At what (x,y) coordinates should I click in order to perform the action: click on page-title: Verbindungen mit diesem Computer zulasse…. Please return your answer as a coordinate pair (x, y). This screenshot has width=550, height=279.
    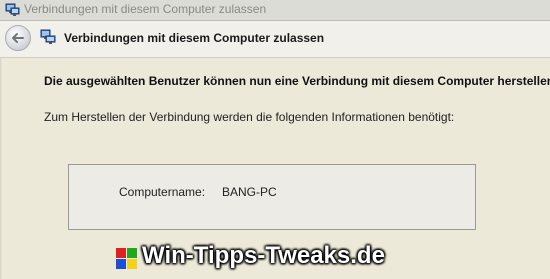
    Looking at the image, I should click on (194, 38).